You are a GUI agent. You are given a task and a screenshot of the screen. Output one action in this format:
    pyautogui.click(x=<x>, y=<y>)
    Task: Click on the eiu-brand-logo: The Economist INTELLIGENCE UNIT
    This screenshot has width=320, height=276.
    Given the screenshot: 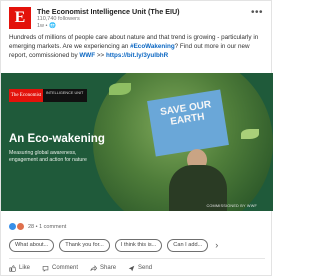 What is the action you would take?
    pyautogui.click(x=48, y=95)
    